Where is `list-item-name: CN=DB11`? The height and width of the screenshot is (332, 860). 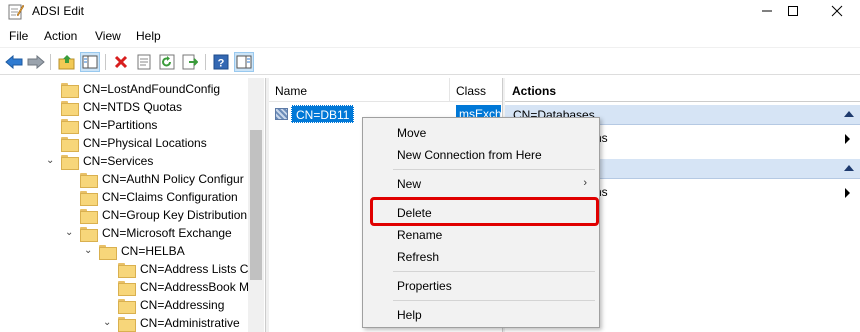
list-item-name: CN=DB11 is located at coordinates (323, 114).